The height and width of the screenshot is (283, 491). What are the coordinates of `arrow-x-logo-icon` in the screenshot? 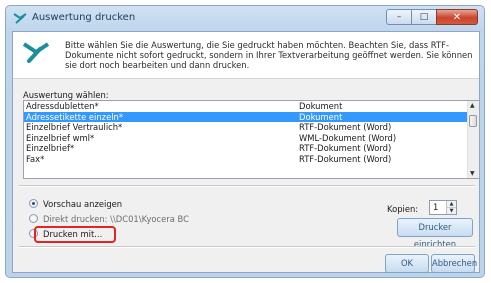 It's located at (36, 52).